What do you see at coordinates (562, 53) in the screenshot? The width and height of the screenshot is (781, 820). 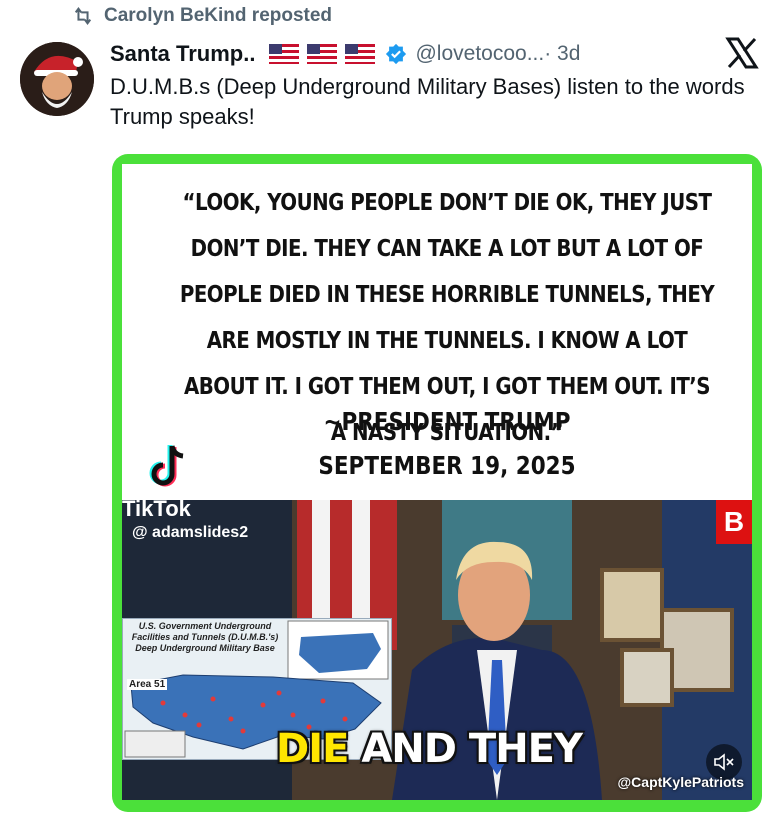 I see `post-time: · 3d` at bounding box center [562, 53].